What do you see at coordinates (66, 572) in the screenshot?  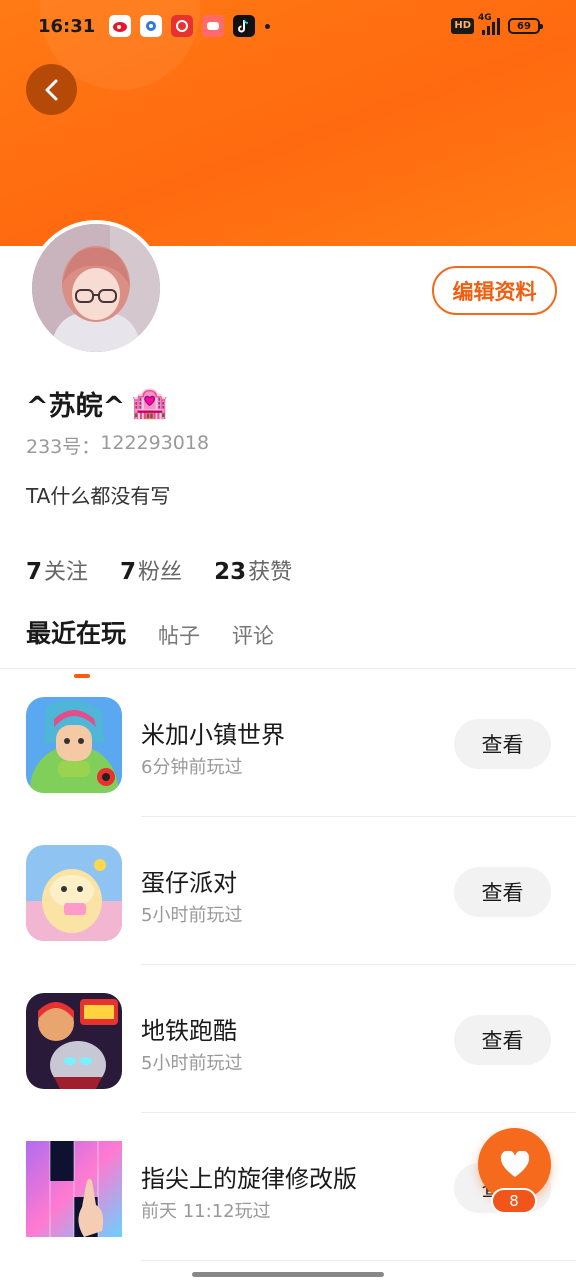 I see `stat-label: 关注` at bounding box center [66, 572].